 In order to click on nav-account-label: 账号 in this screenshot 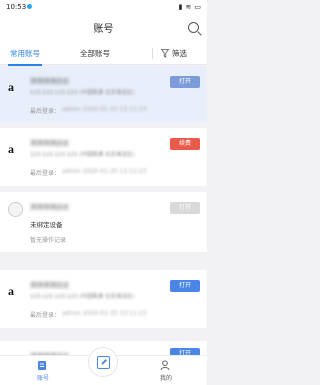, I will do `click(43, 377)`.